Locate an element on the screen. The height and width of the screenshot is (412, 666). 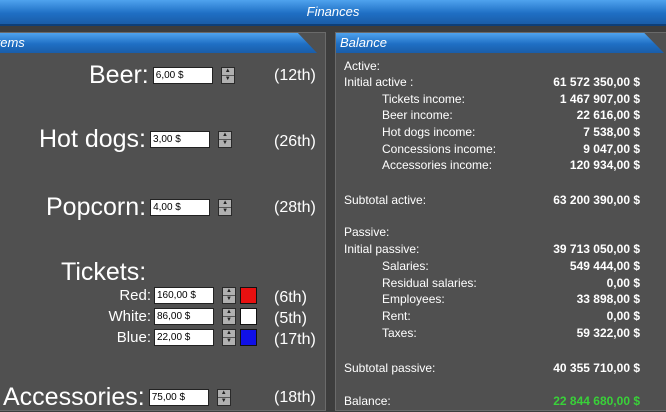
balance-panel-header: Balance is located at coordinates (500, 43).